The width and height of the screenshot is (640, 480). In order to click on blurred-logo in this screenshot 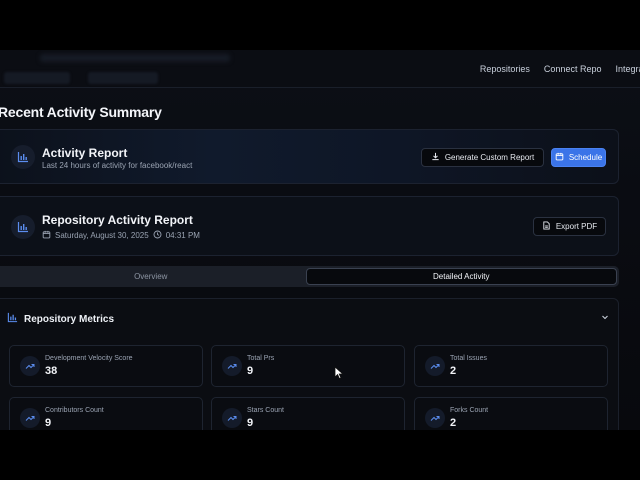, I will do `click(135, 58)`.